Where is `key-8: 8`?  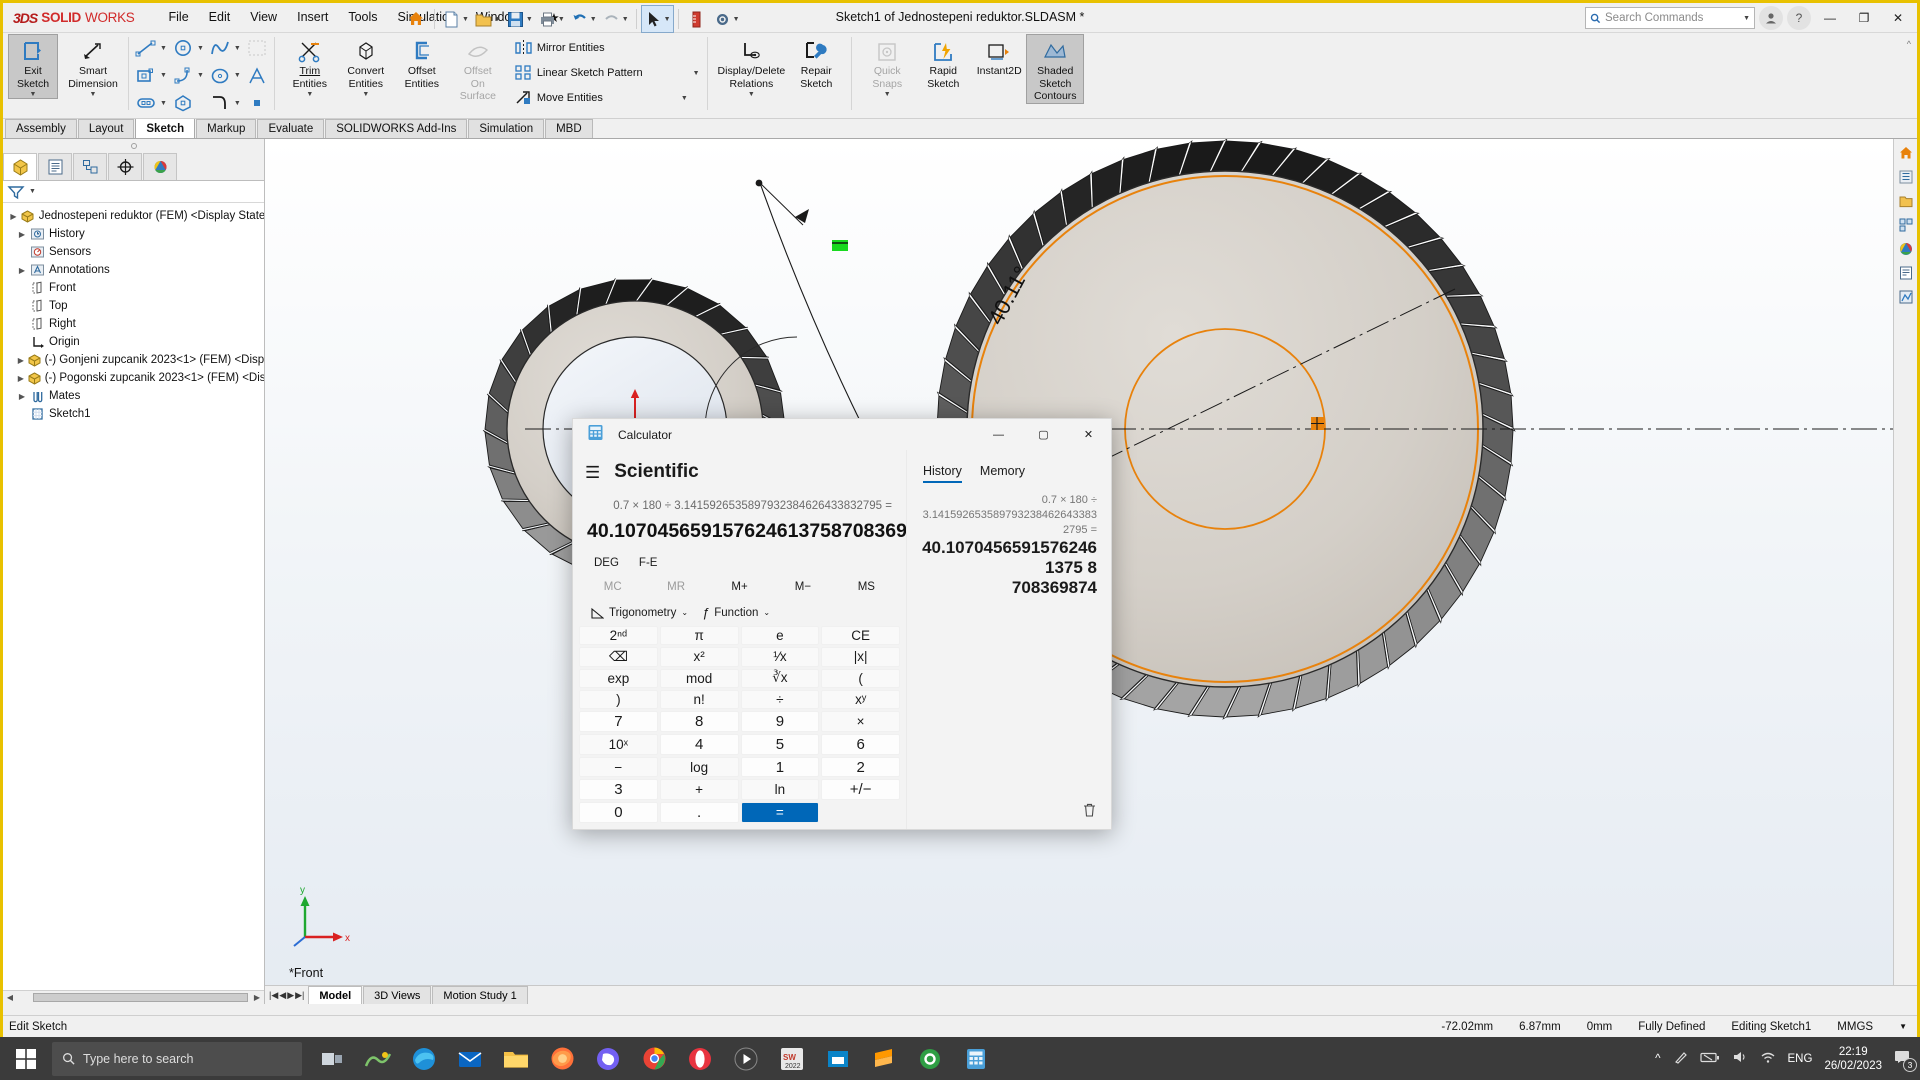 key-8: 8 is located at coordinates (699, 721).